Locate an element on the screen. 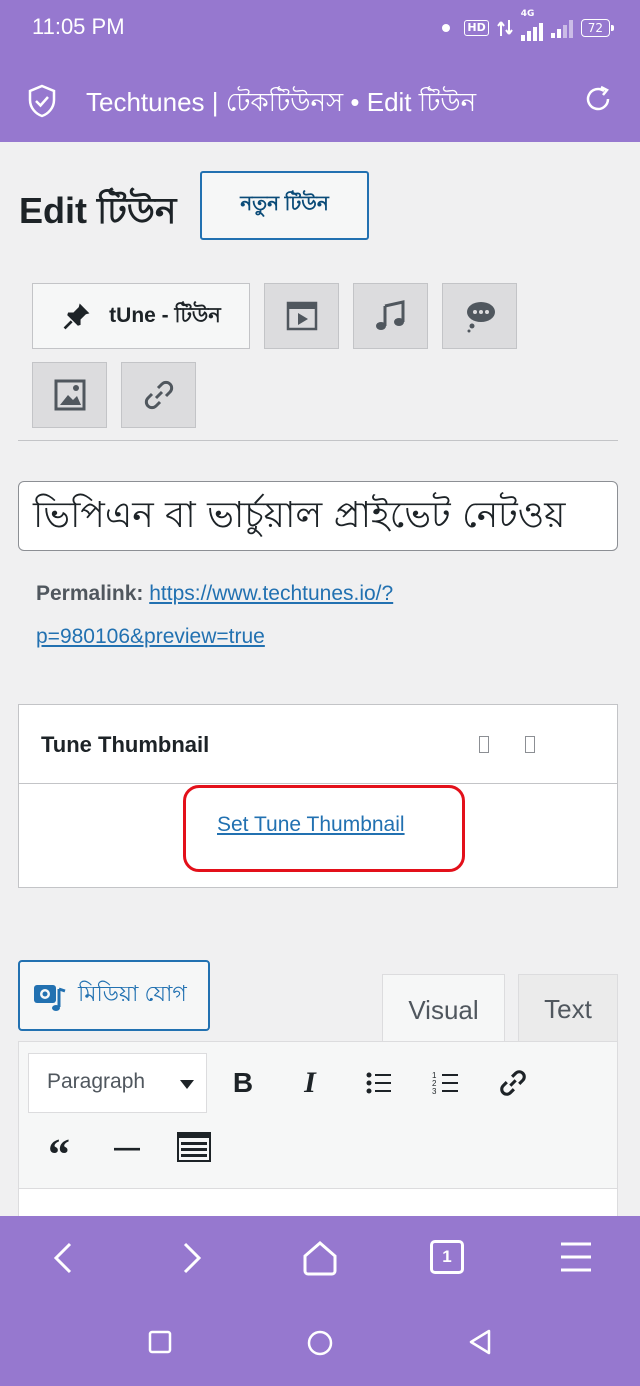 This screenshot has height=1386, width=640. status-indicators: HD 4G 72 is located at coordinates (528, 25).